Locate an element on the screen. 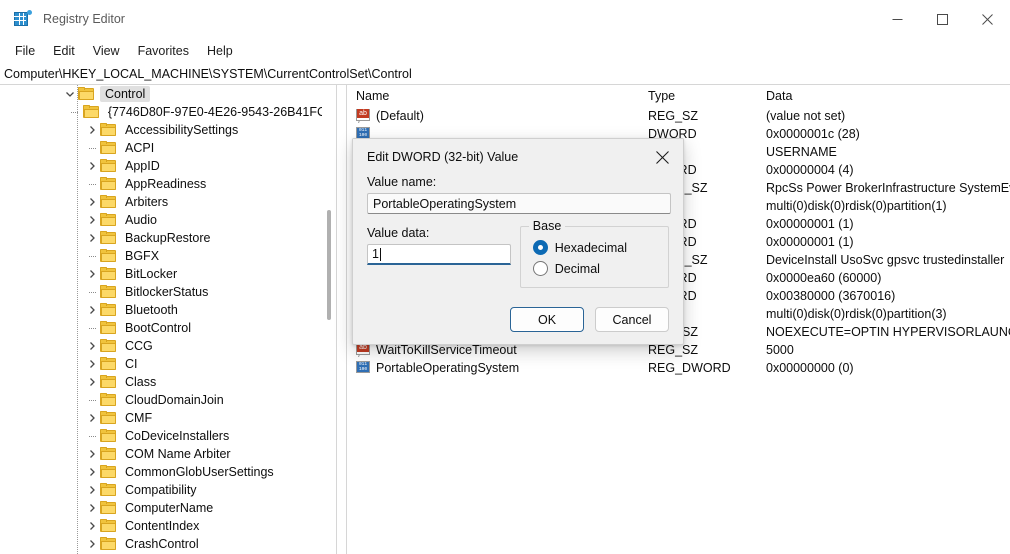 This screenshot has height=554, width=1010. tree-item-acpi: ACPI is located at coordinates (168, 148).